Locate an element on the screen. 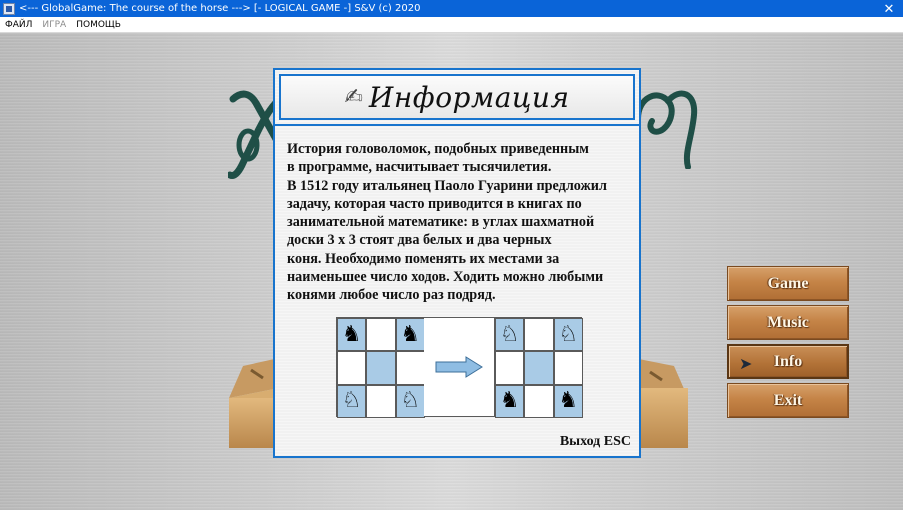  exit-button: Exit is located at coordinates (788, 400).